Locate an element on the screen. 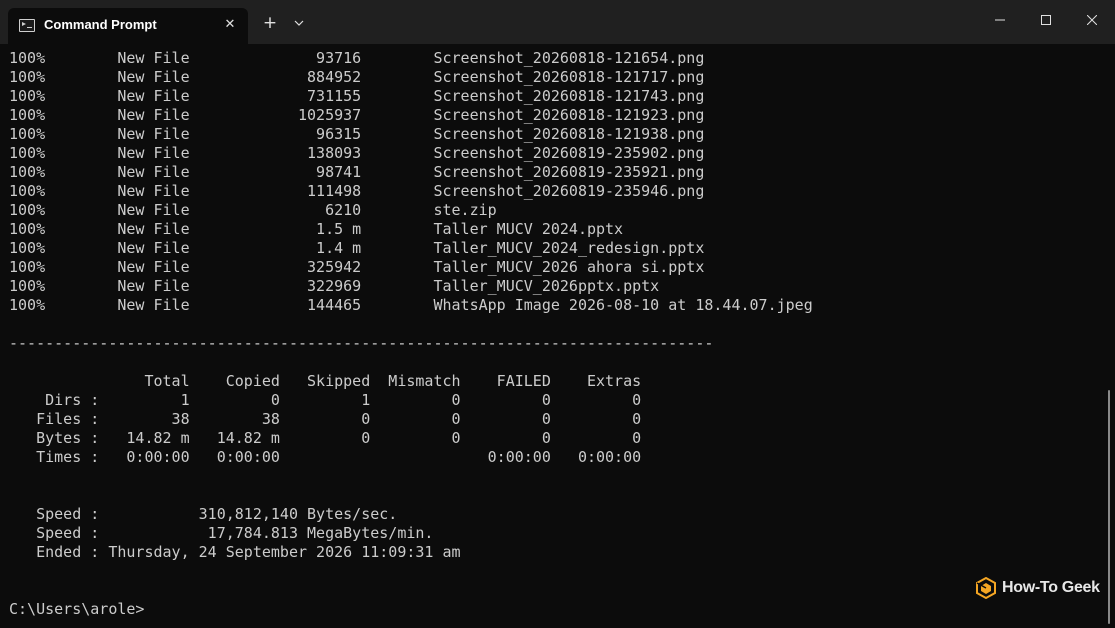  tab-title: Command Prompt is located at coordinates (100, 24).